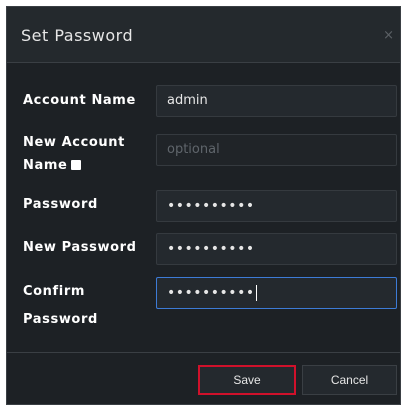 The image size is (401, 405). Describe the element at coordinates (45, 165) in the screenshot. I see `new-account-name-label-line2: Name` at that location.